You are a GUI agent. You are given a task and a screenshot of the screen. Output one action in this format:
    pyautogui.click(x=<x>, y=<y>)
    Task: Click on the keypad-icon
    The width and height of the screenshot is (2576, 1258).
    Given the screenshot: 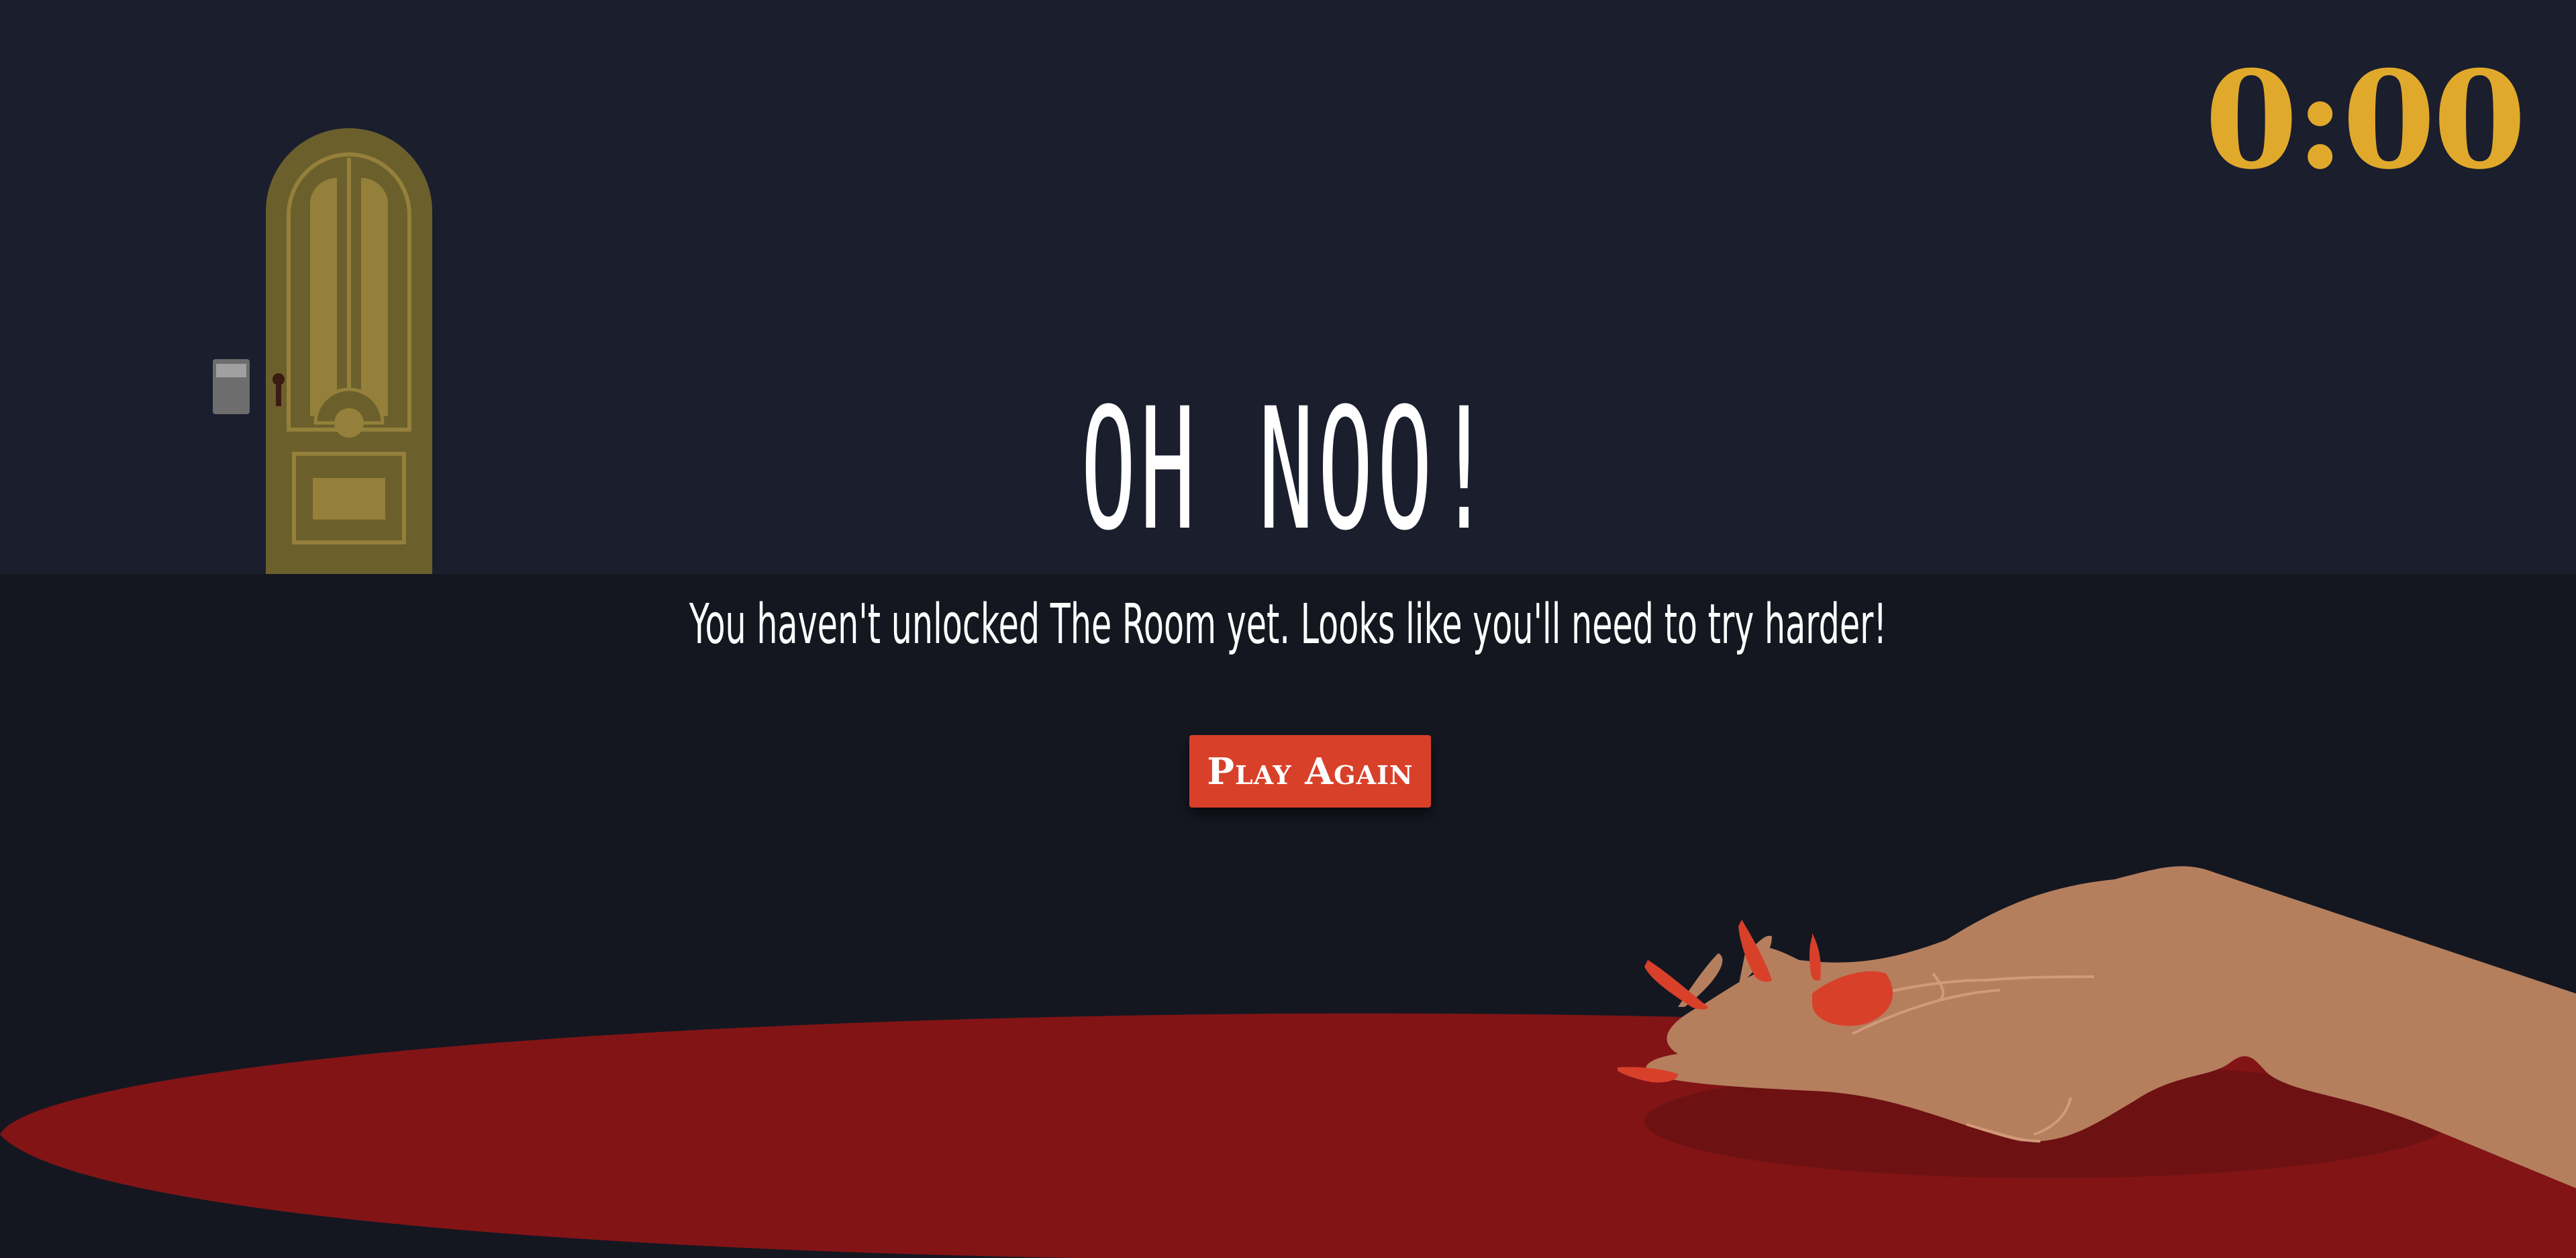 What is the action you would take?
    pyautogui.click(x=231, y=386)
    